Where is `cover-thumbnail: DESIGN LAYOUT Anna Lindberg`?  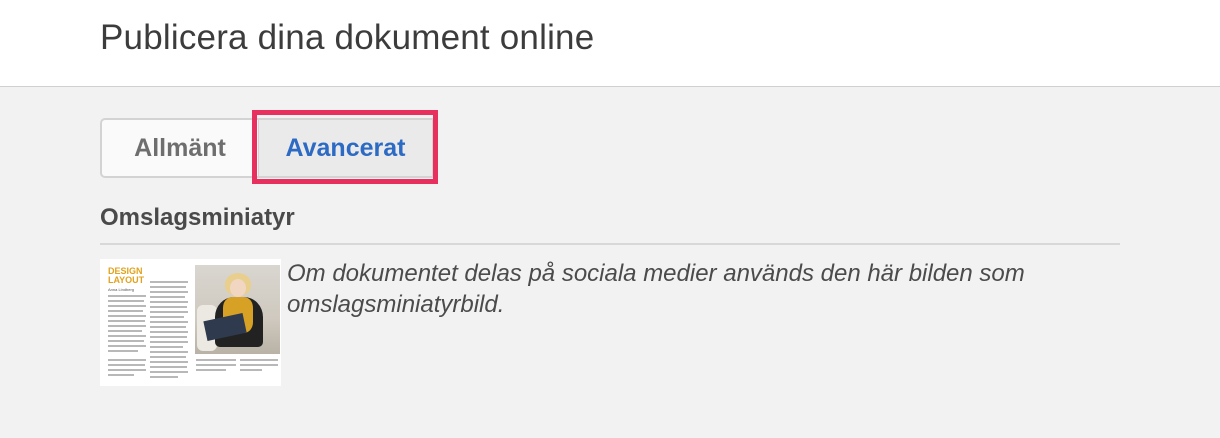
cover-thumbnail: DESIGN LAYOUT Anna Lindberg is located at coordinates (190, 322).